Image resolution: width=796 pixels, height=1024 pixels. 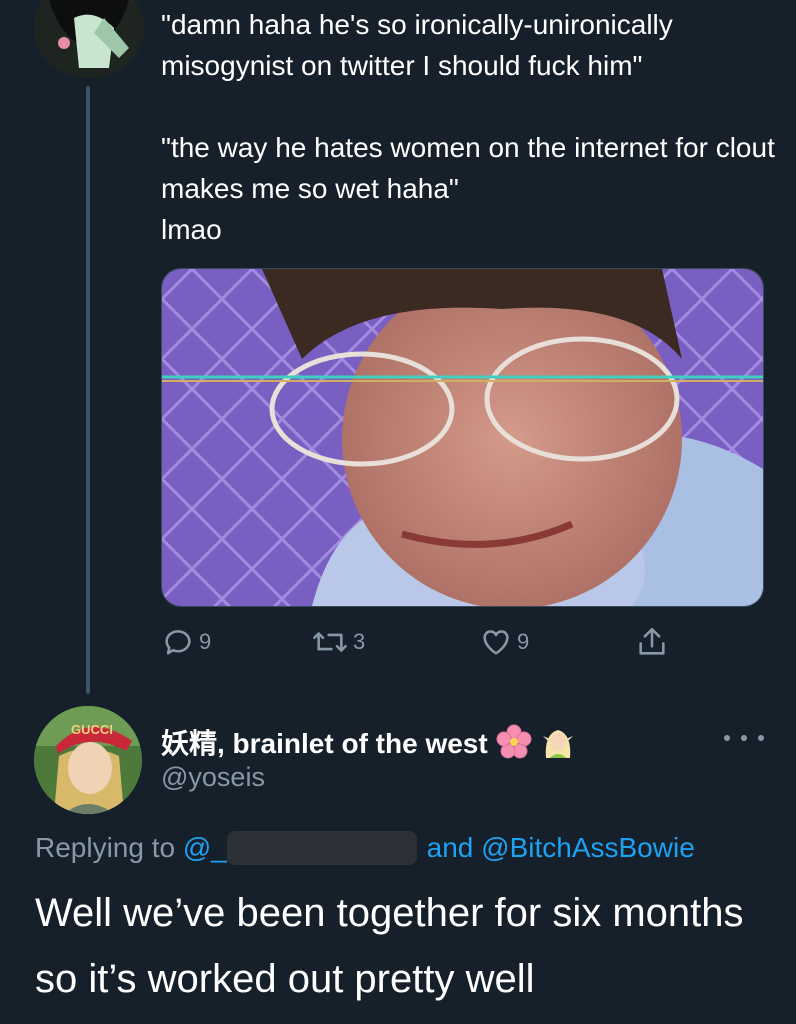 What do you see at coordinates (213, 777) in the screenshot?
I see `reply-handle: @yoseis` at bounding box center [213, 777].